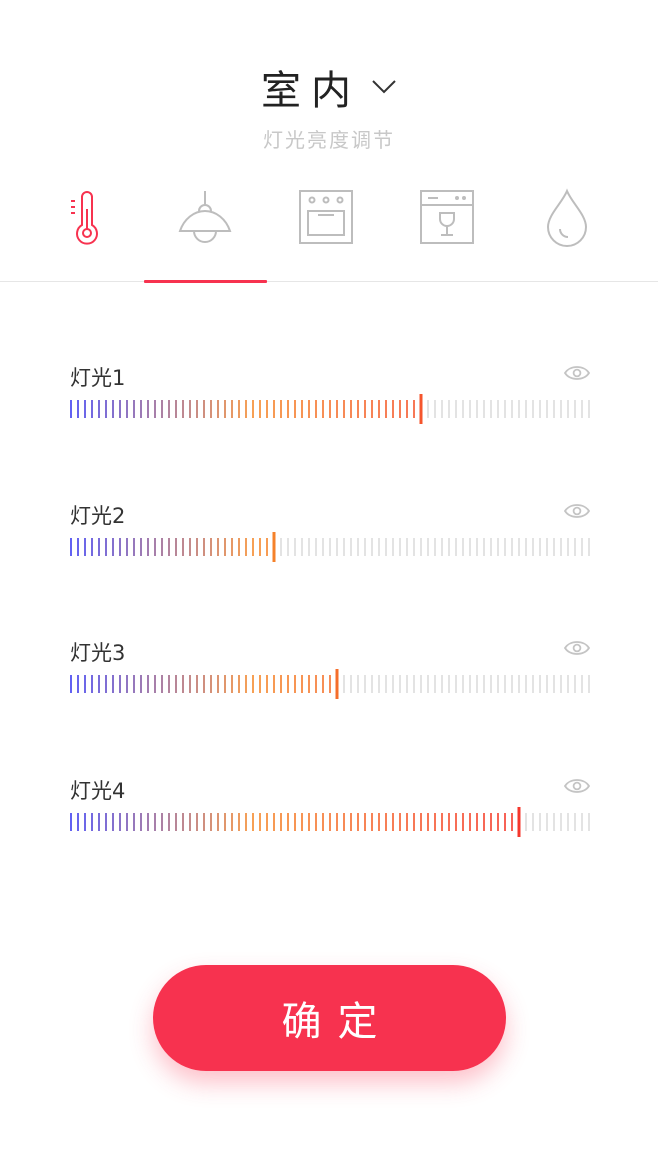 This screenshot has height=1174, width=658. Describe the element at coordinates (567, 217) in the screenshot. I see `water-drop-icon` at that location.